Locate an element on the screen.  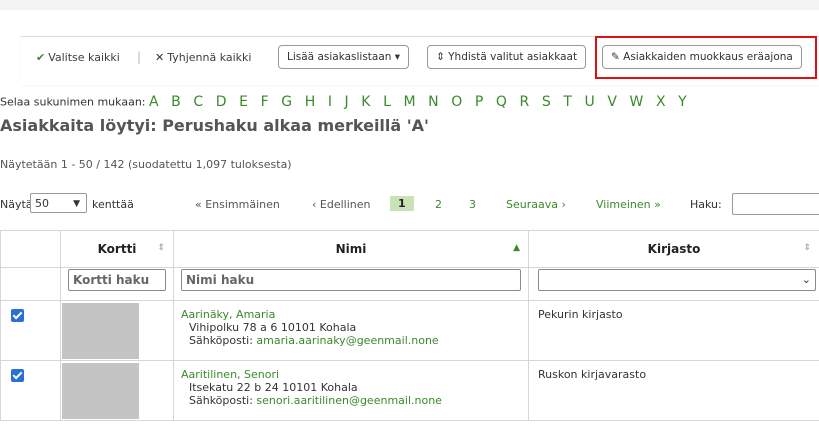
browse-letter-p: P is located at coordinates (479, 102).